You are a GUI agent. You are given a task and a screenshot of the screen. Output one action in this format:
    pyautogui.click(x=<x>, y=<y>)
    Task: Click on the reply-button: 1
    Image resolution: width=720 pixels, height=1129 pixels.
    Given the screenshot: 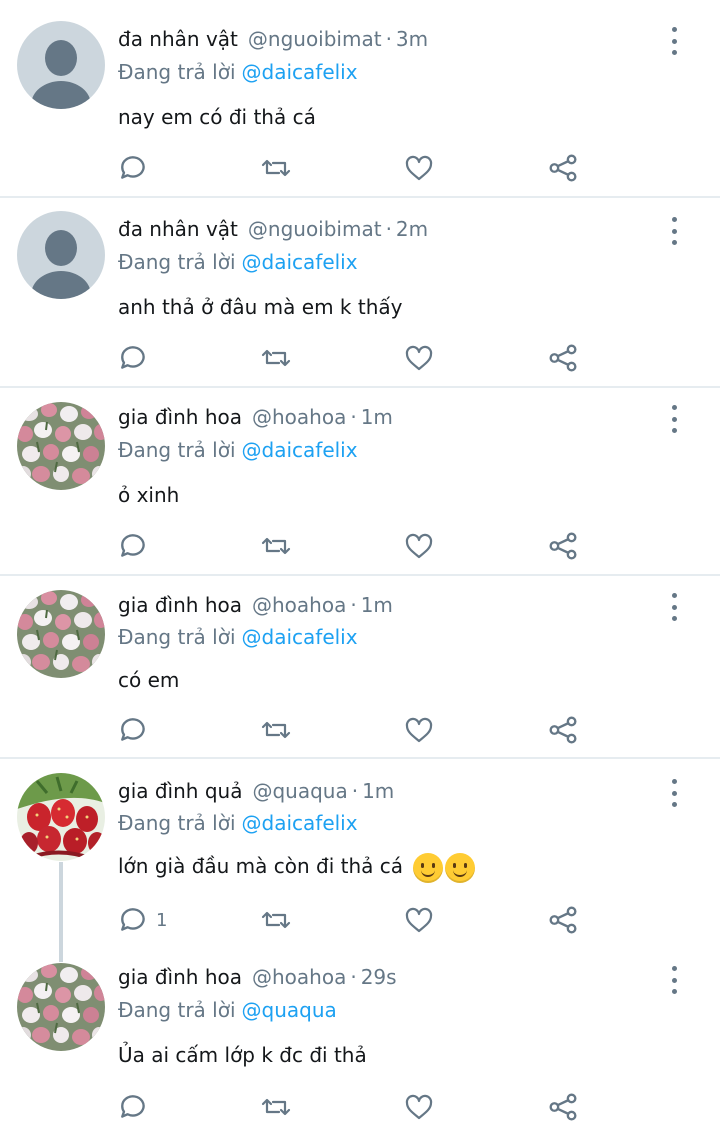 What is the action you would take?
    pyautogui.click(x=142, y=920)
    